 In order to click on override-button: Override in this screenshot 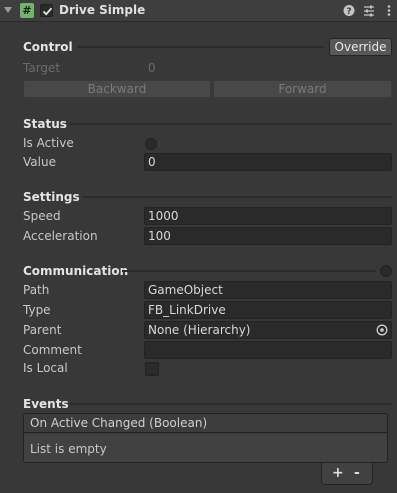, I will do `click(360, 47)`.